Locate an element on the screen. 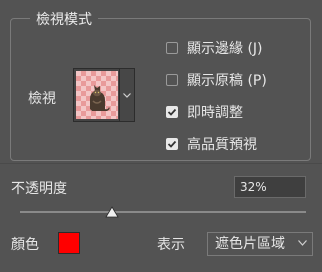 Image resolution: width=322 pixels, height=272 pixels. view-mode-dropdown is located at coordinates (126, 95).